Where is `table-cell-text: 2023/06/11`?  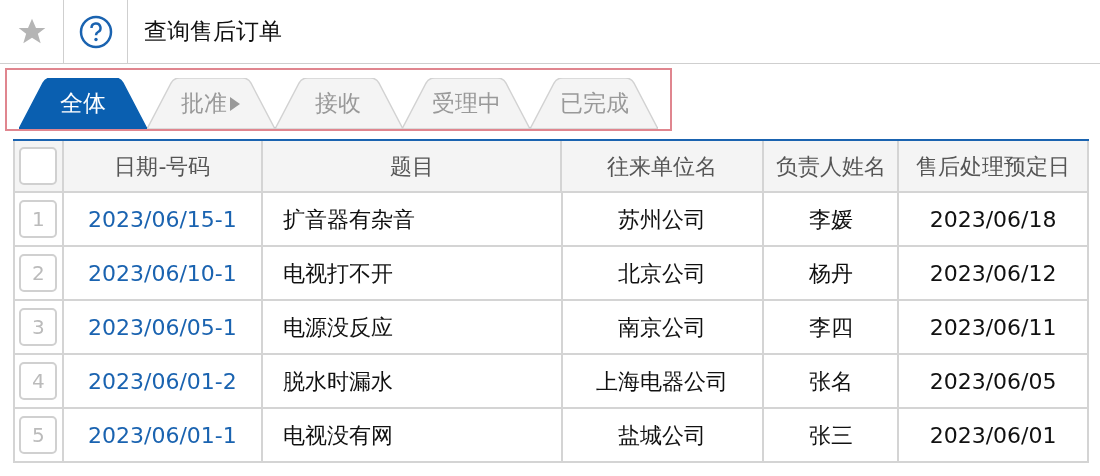 table-cell-text: 2023/06/11 is located at coordinates (993, 327).